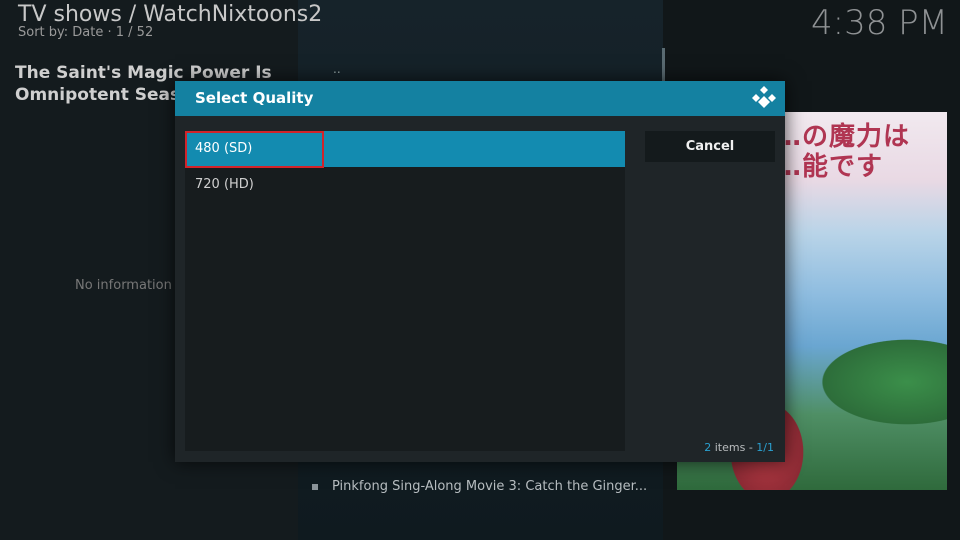 The width and height of the screenshot is (960, 540). Describe the element at coordinates (170, 14) in the screenshot. I see `page-title: TV shows / WatchNixtoons2` at that location.